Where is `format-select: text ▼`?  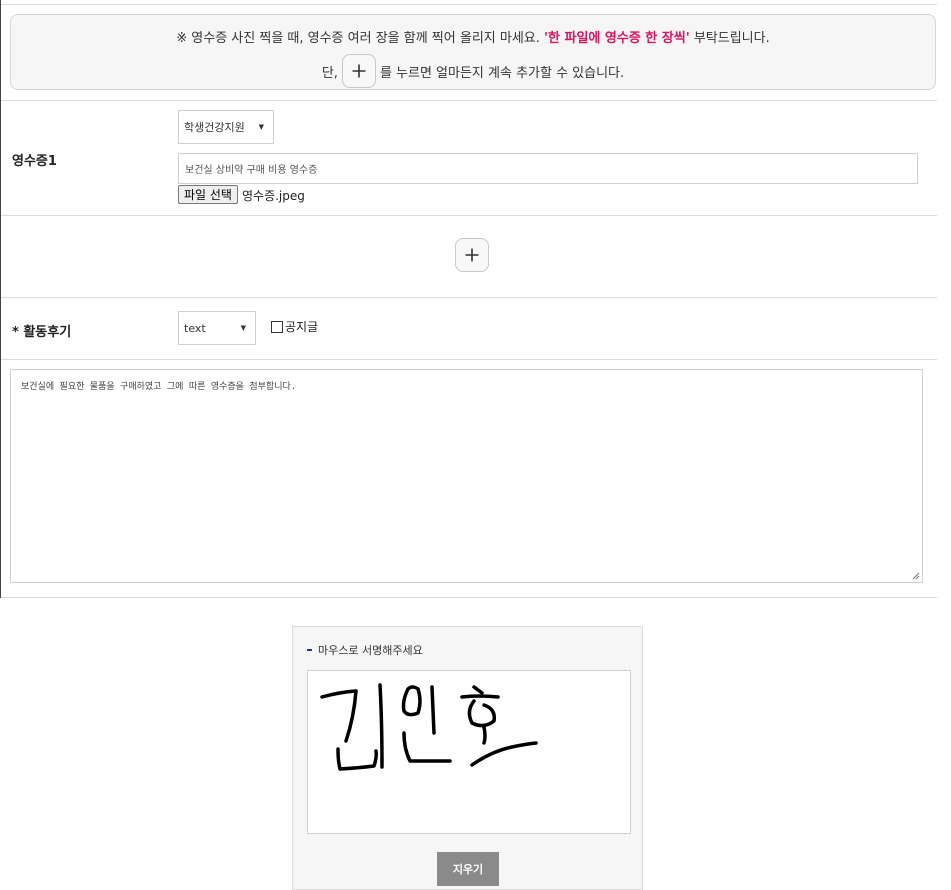
format-select: text ▼ is located at coordinates (217, 328).